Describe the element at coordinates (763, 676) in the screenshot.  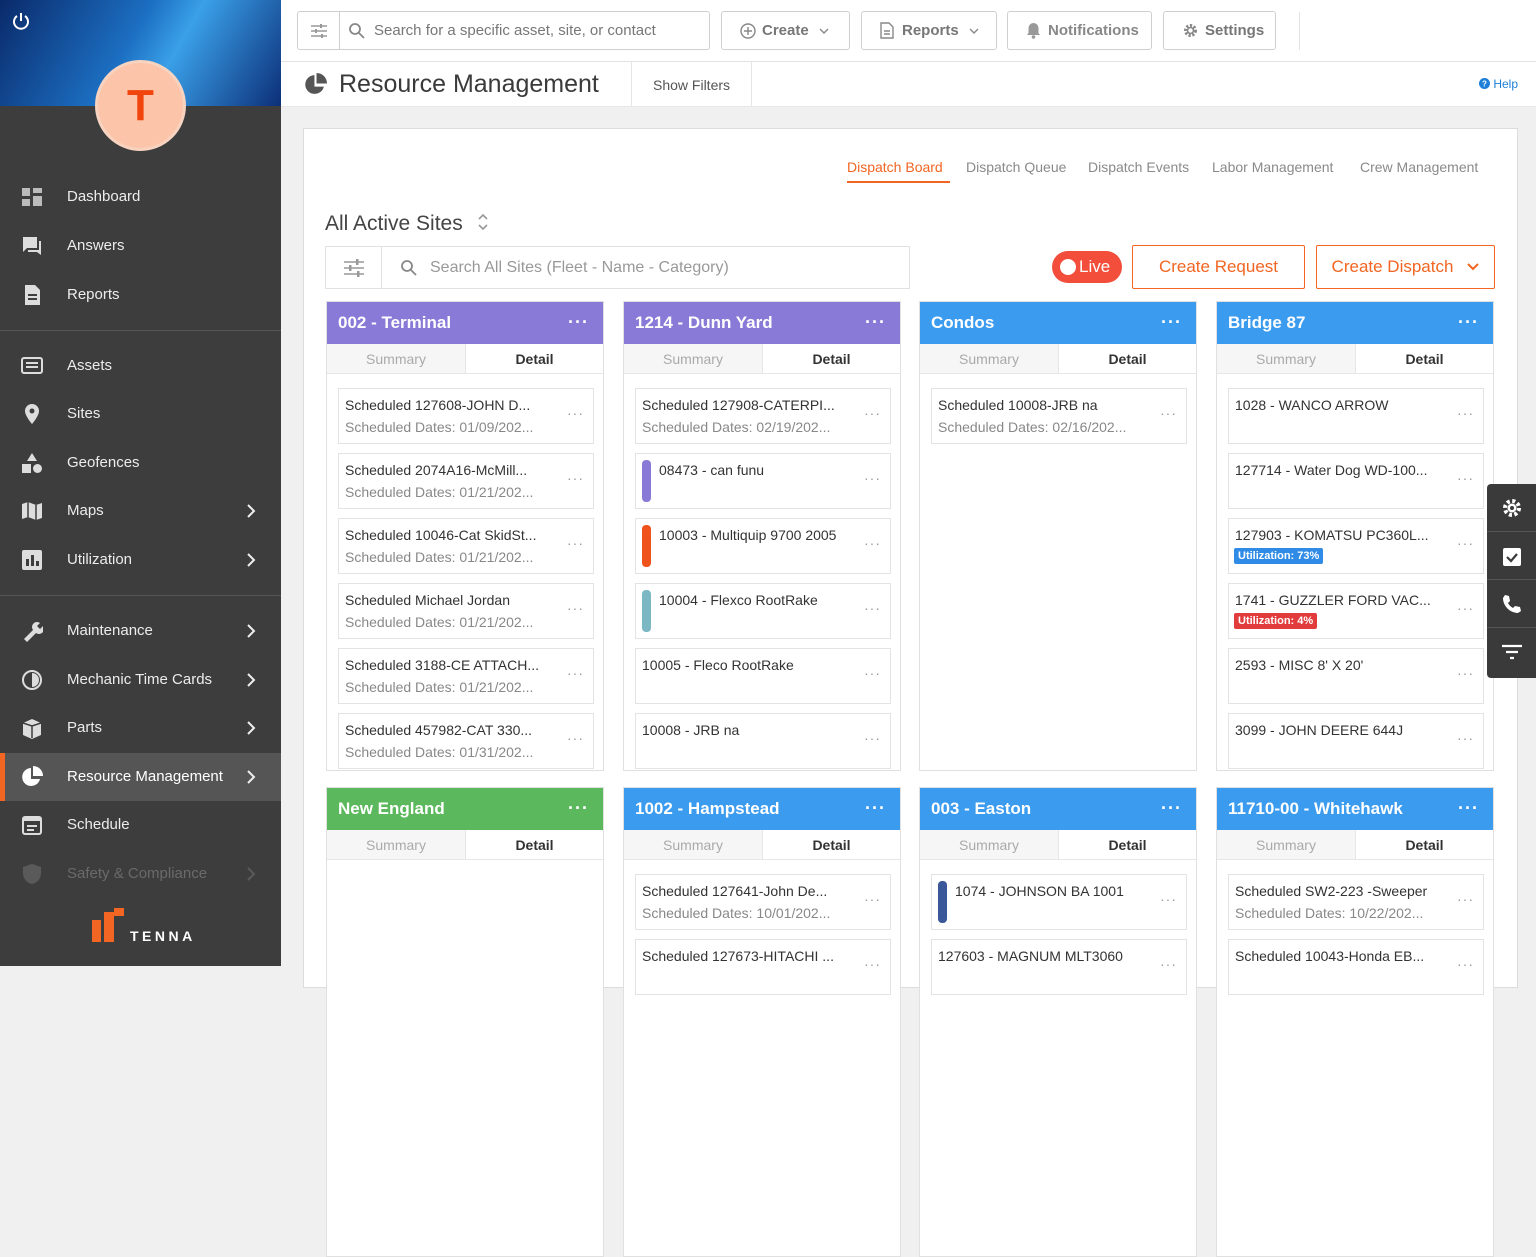
I see `dispatch-item: 10005 - Fleco RootRake···` at that location.